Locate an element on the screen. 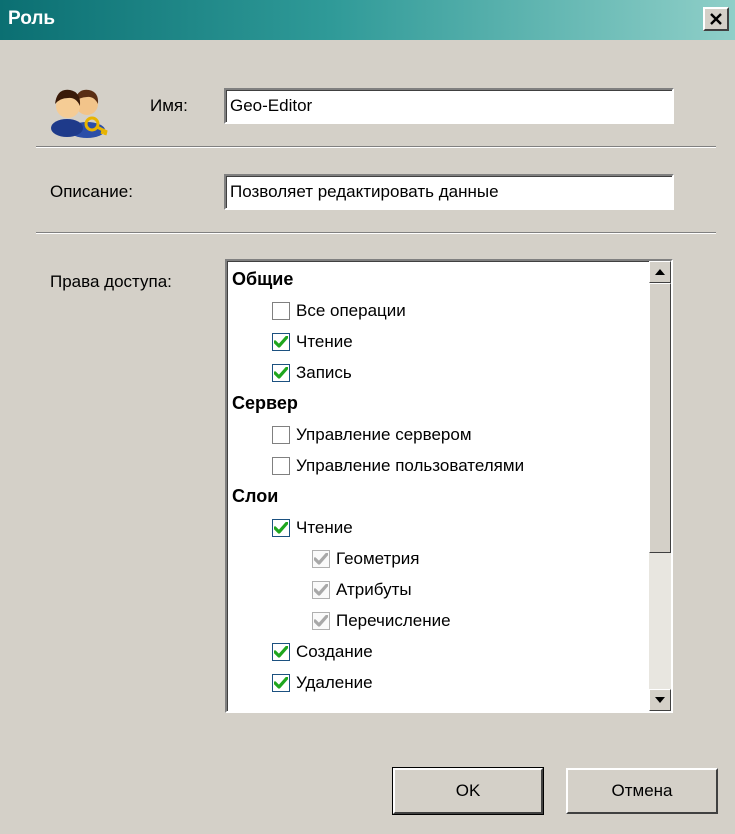 This screenshot has height=834, width=735. permissions-label: Права доступа: is located at coordinates (111, 281).